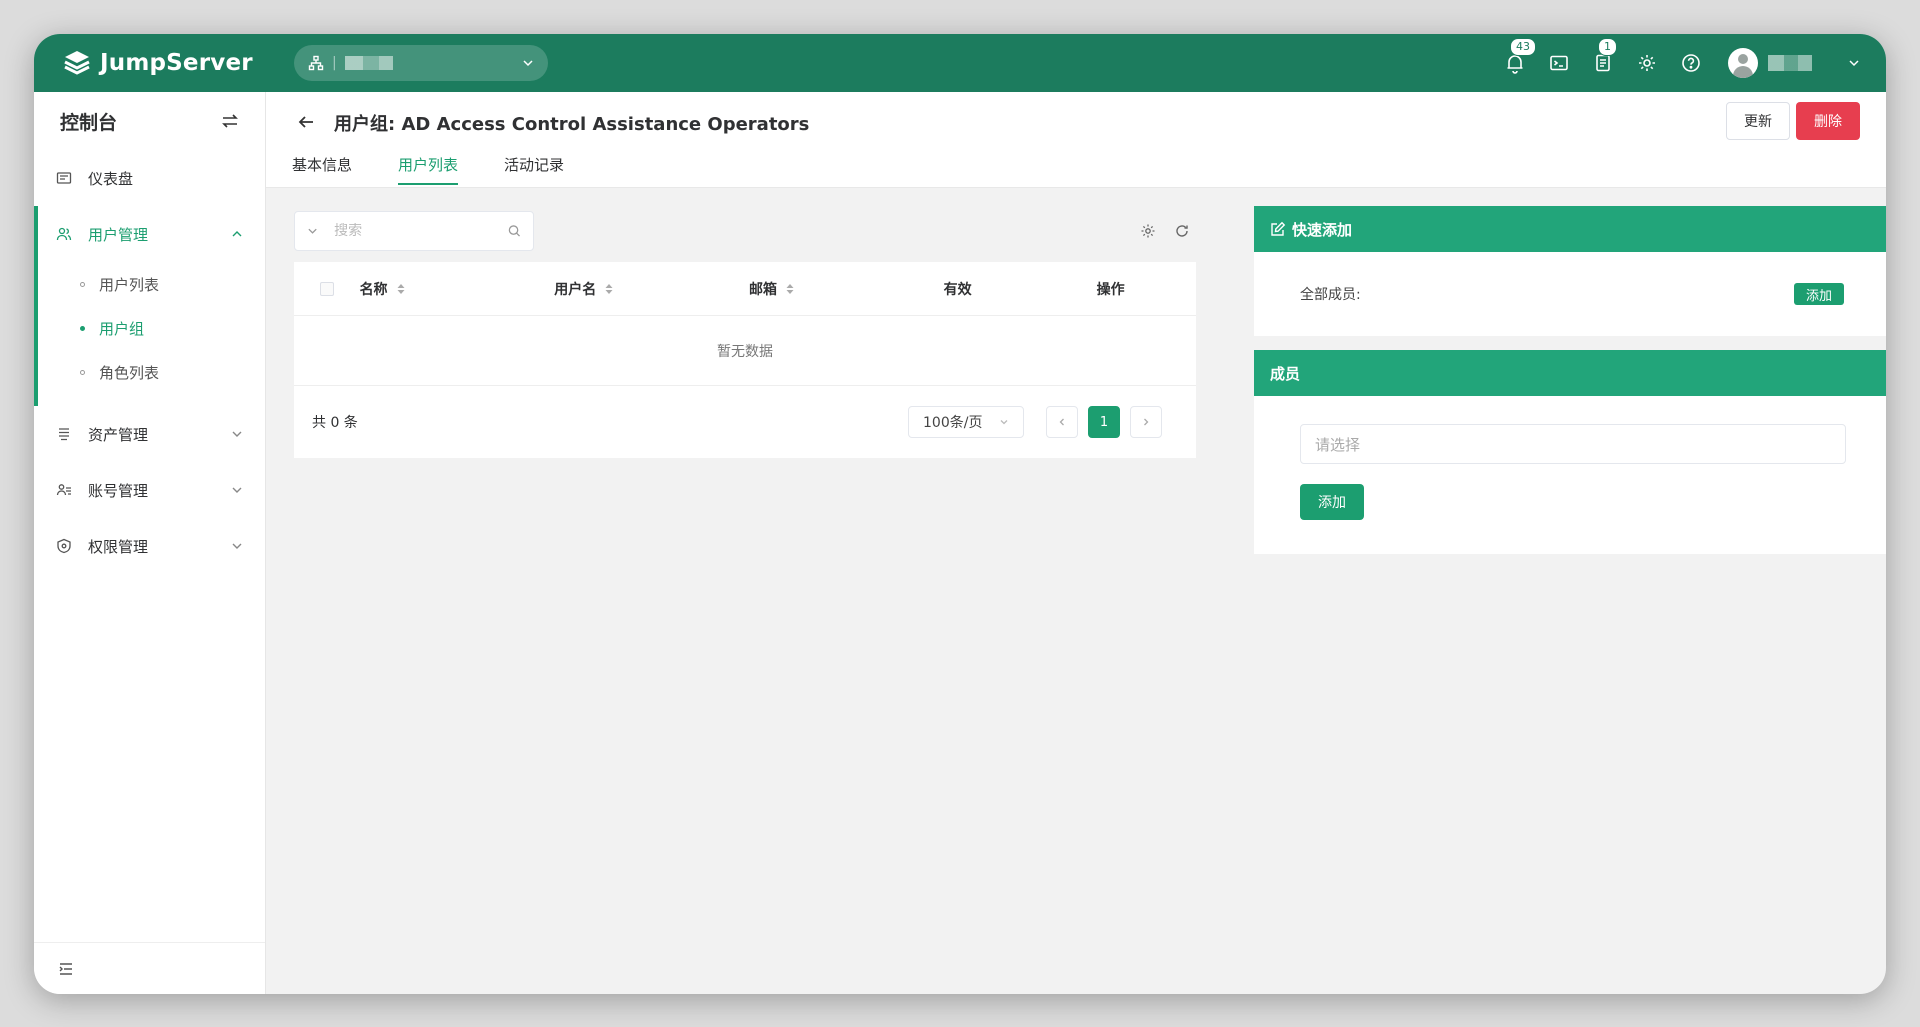 The width and height of the screenshot is (1920, 1027). What do you see at coordinates (846, 289) in the screenshot?
I see `column-email: 邮箱` at bounding box center [846, 289].